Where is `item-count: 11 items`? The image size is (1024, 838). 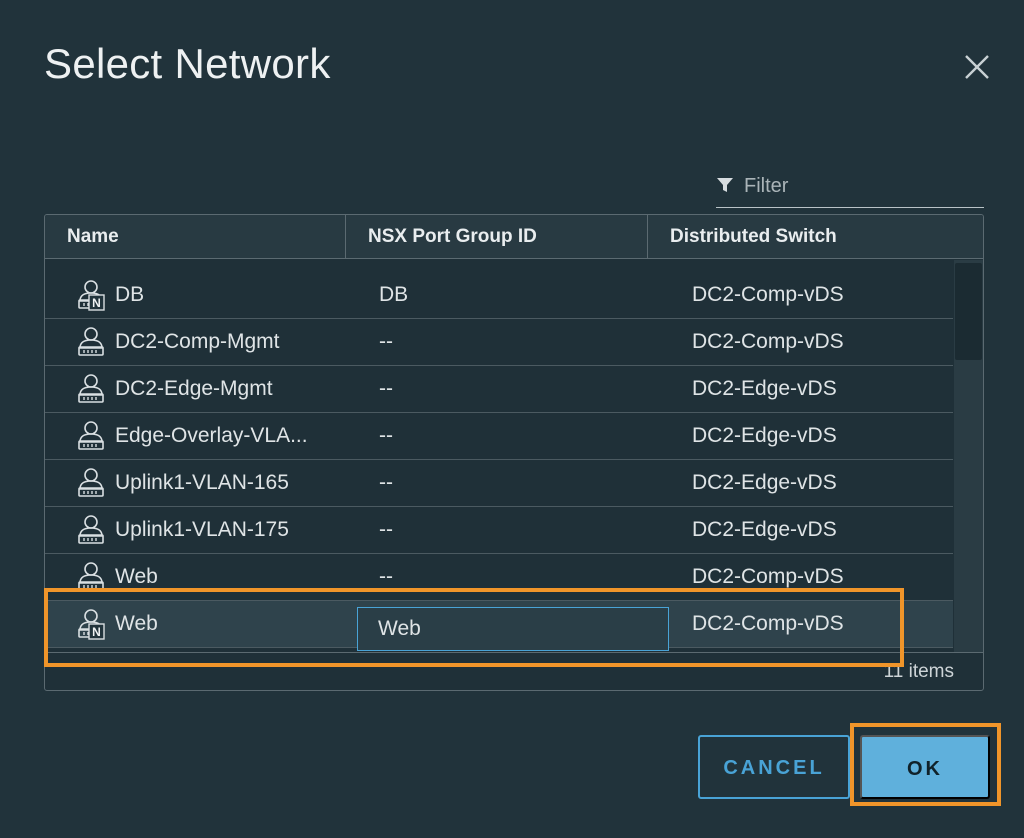
item-count: 11 items is located at coordinates (918, 671).